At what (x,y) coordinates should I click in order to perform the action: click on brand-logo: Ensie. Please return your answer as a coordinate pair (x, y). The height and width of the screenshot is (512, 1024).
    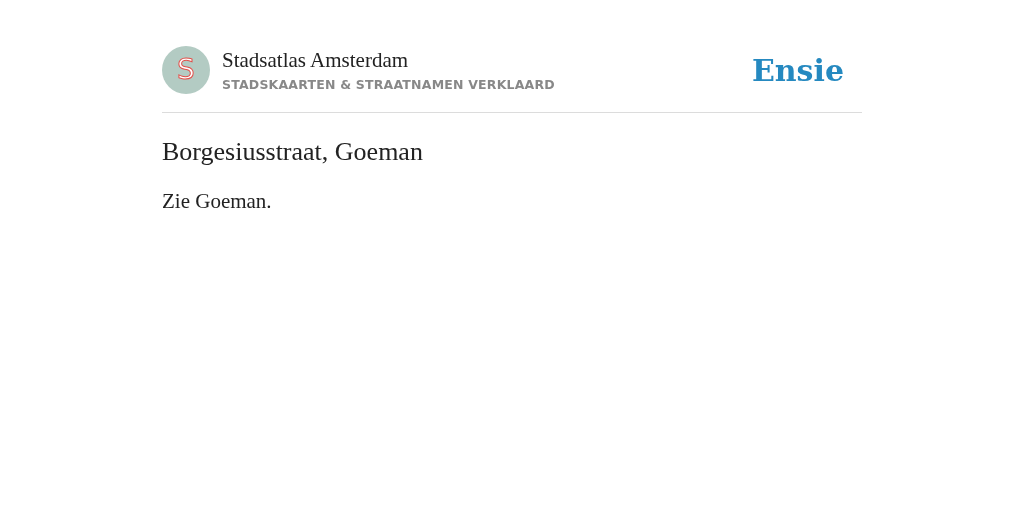
    Looking at the image, I should click on (797, 70).